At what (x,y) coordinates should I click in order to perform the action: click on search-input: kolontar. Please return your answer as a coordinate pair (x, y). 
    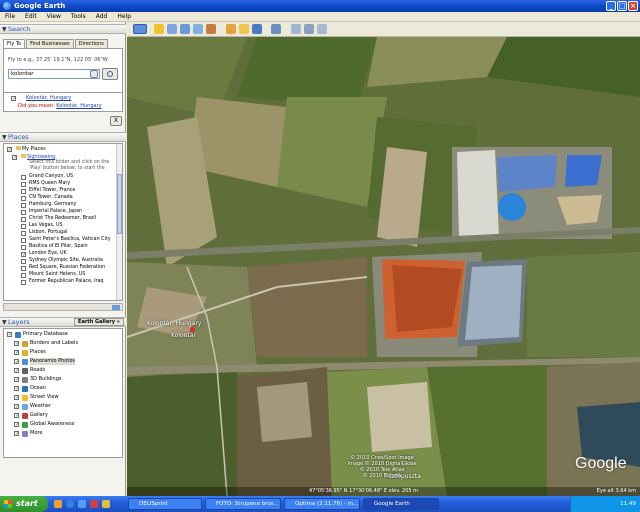
    Looking at the image, I should click on (54, 74).